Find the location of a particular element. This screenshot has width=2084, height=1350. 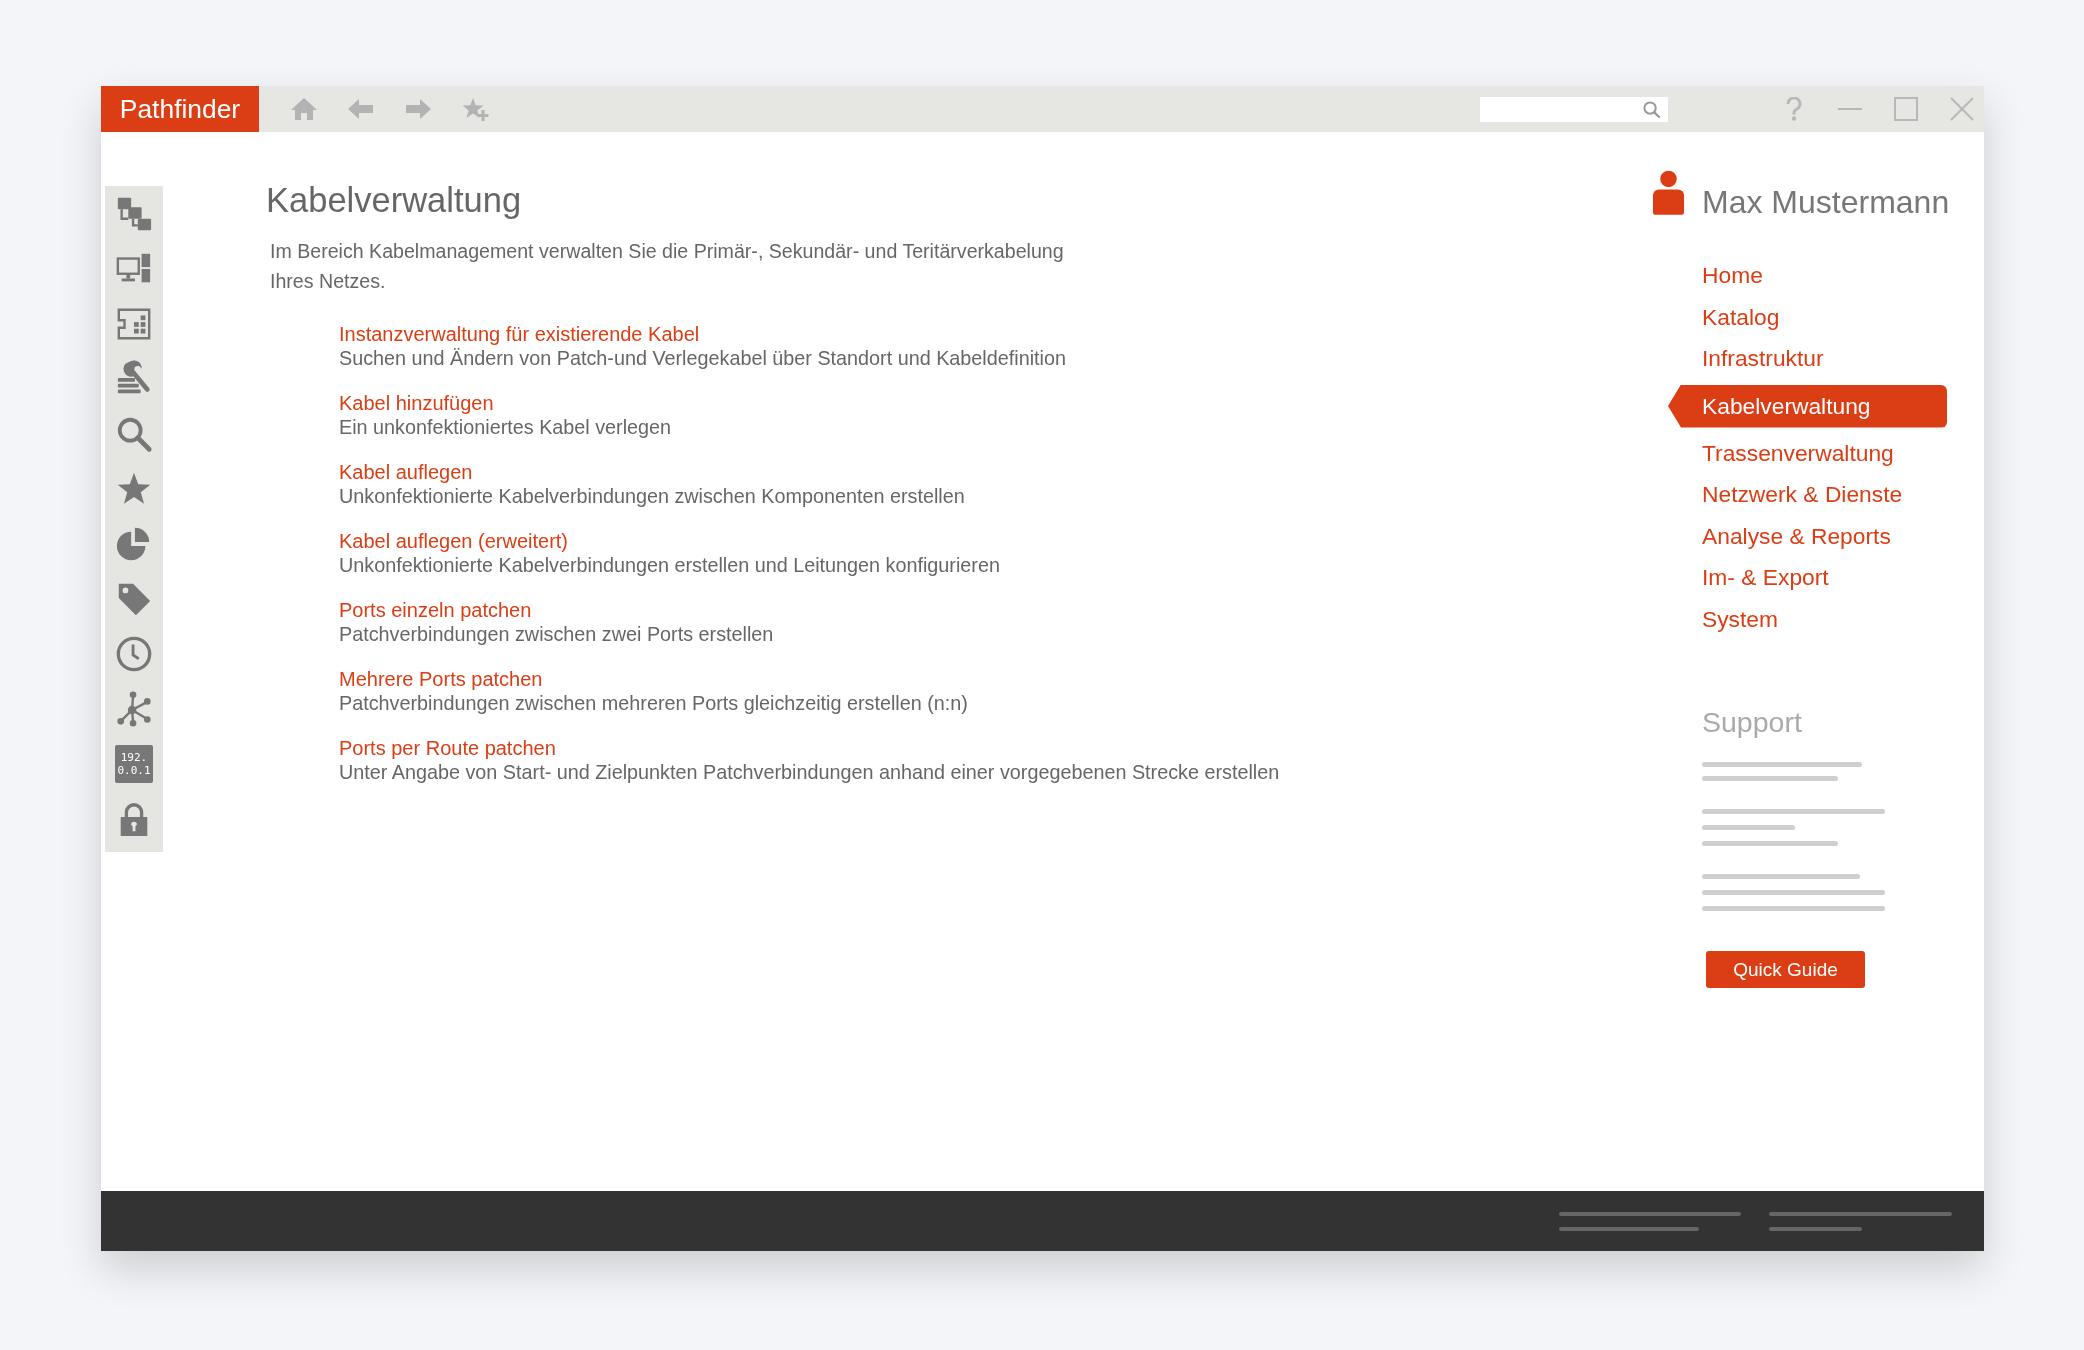

search-field is located at coordinates (1574, 109).